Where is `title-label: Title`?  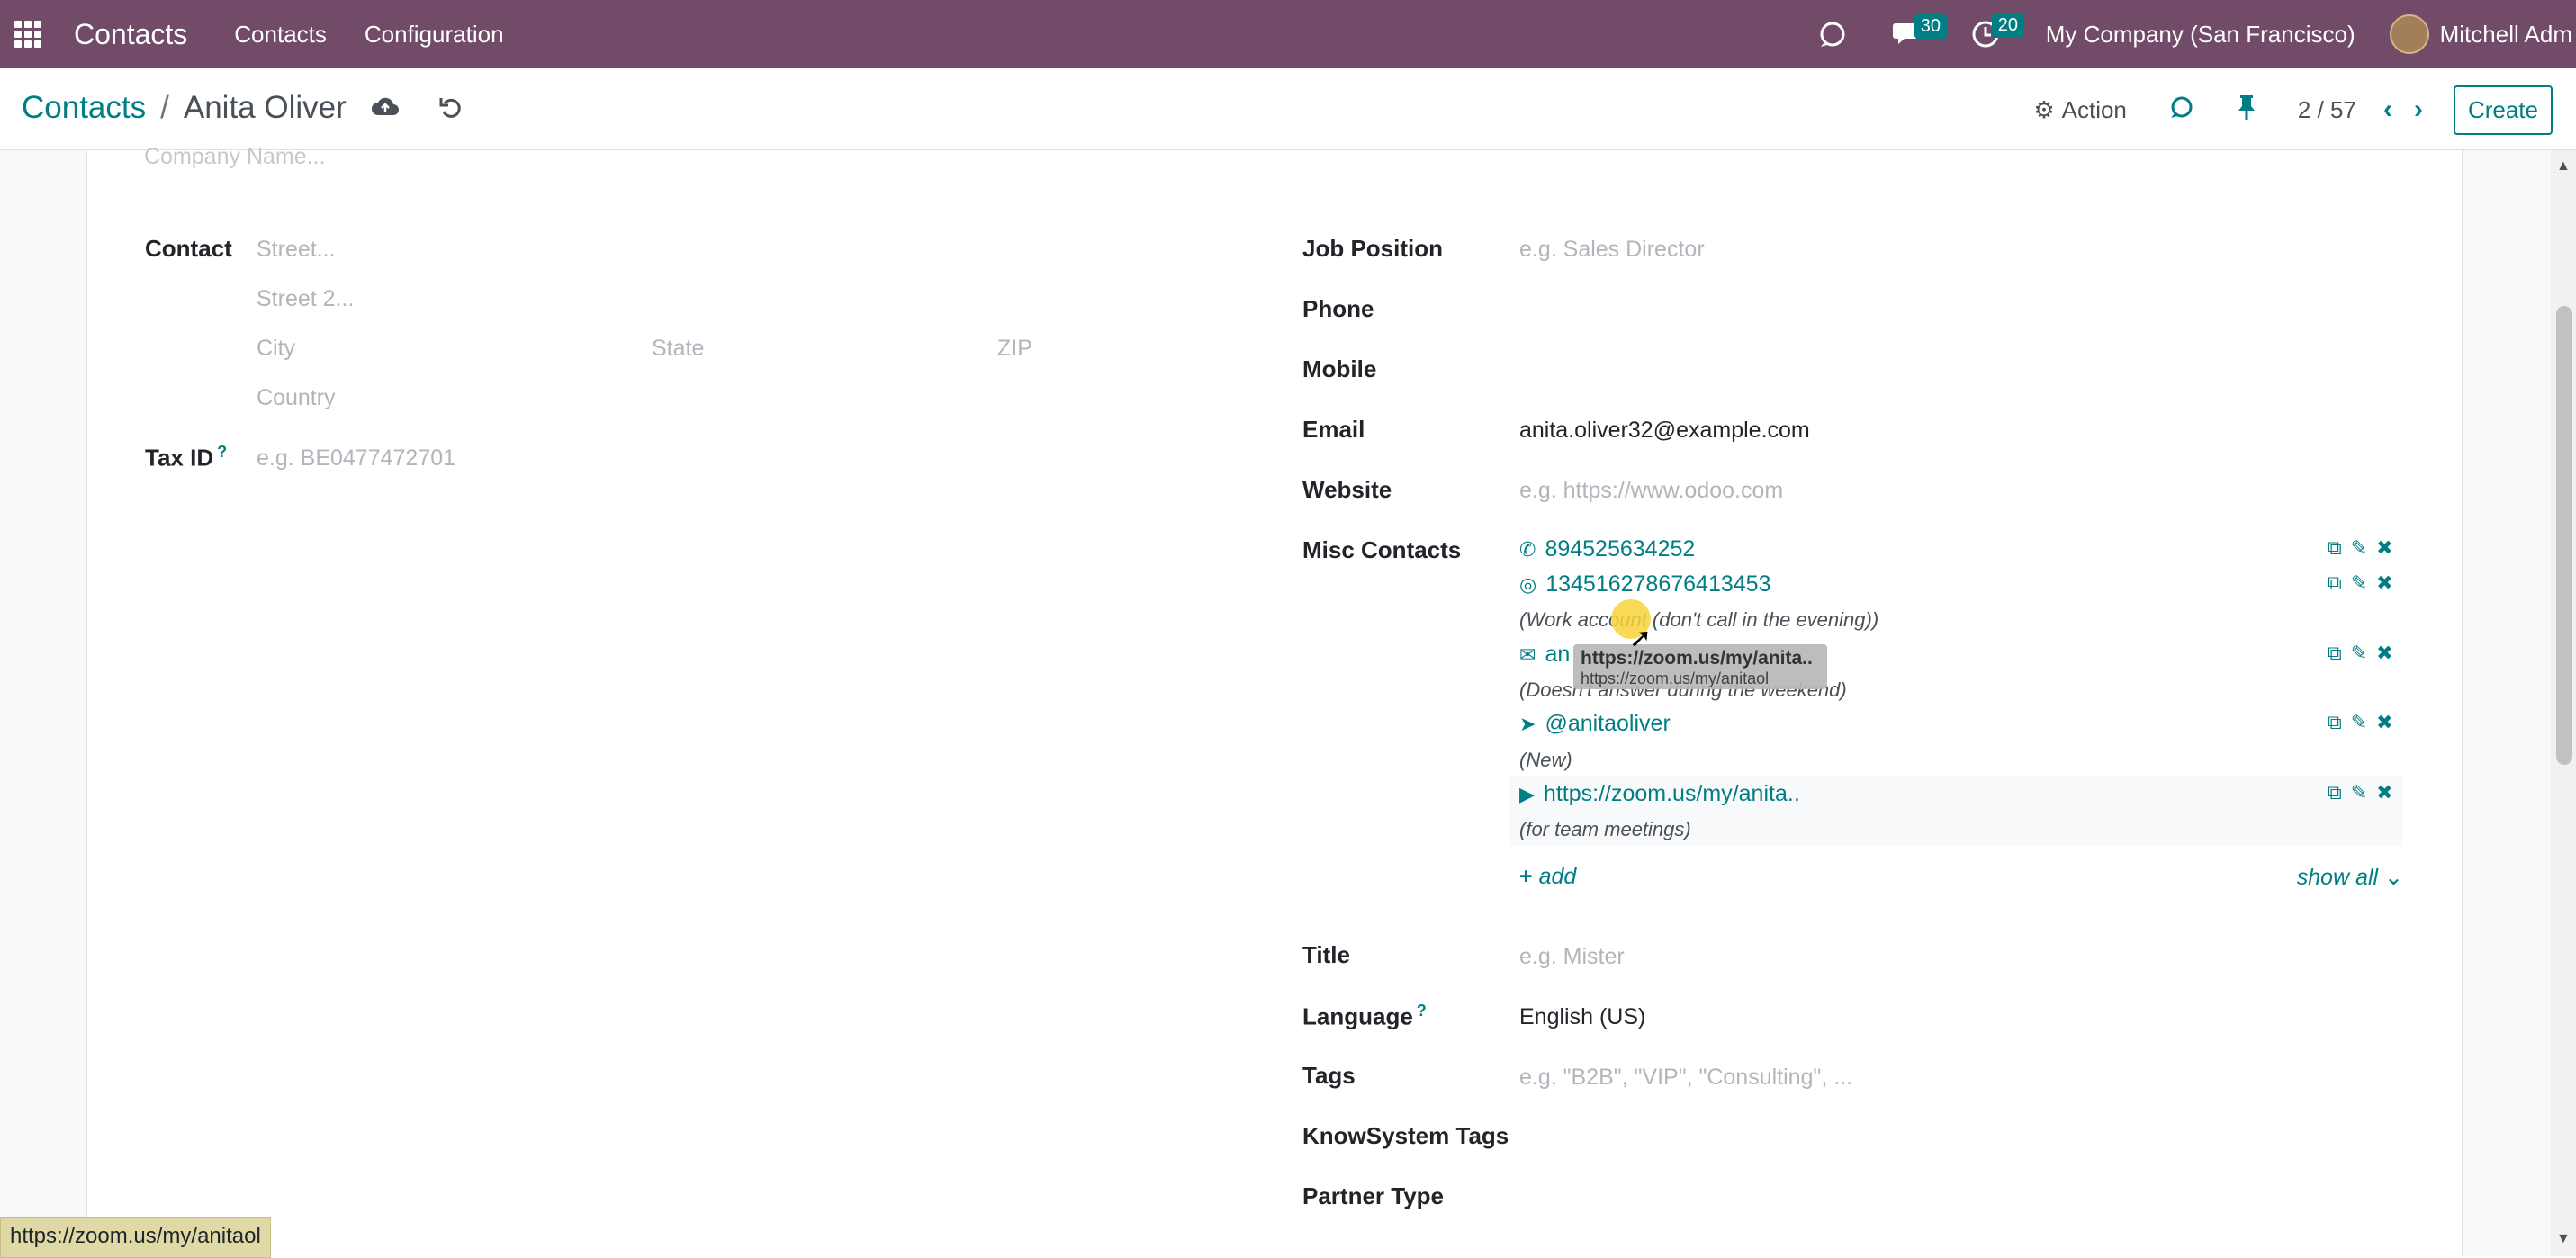 title-label: Title is located at coordinates (1326, 955).